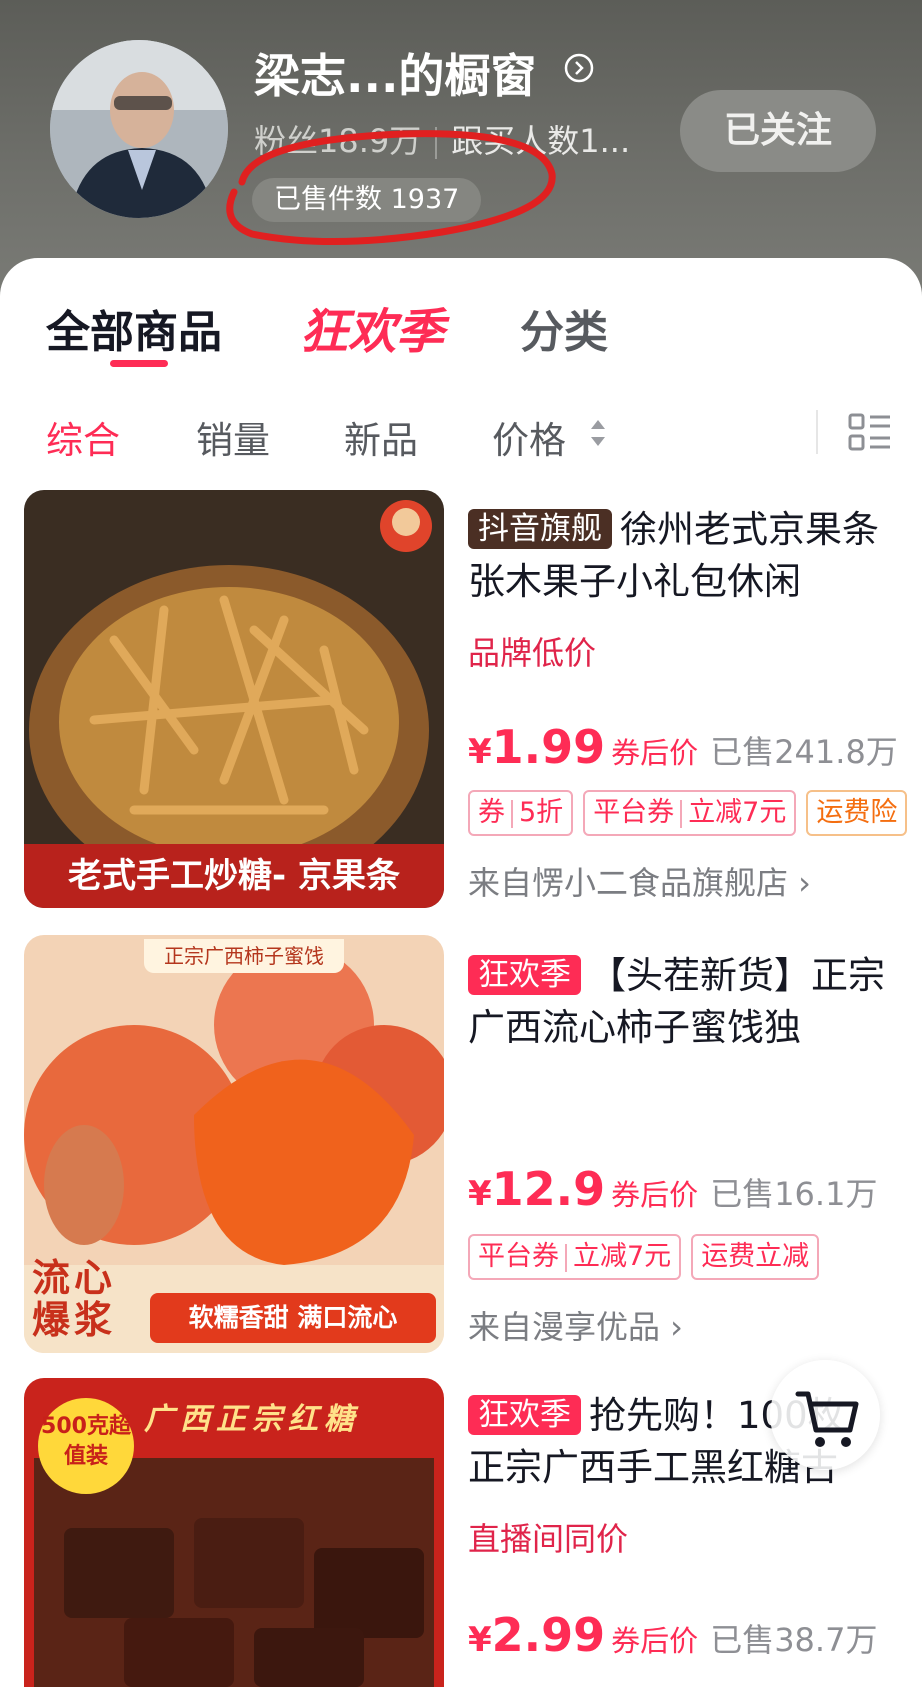 The width and height of the screenshot is (922, 1687). I want to click on cart-icon, so click(827, 1419).